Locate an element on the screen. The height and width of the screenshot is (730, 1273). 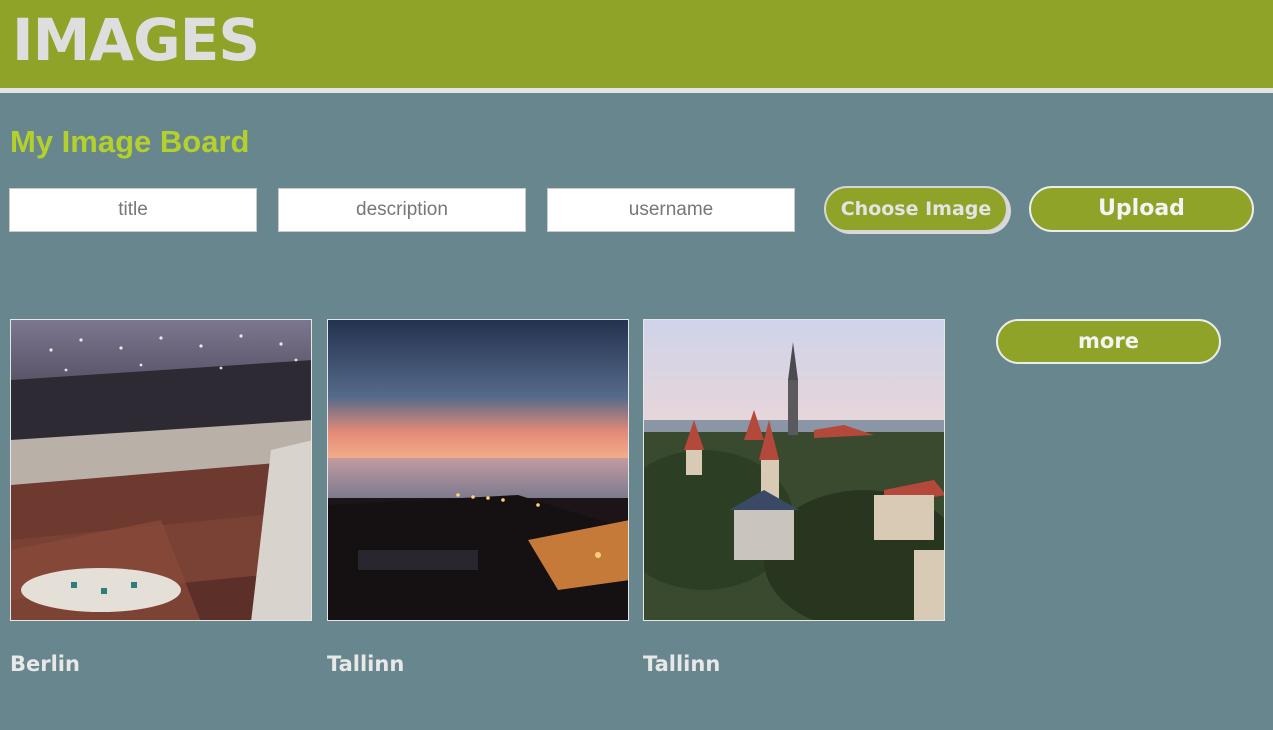
site-title: IMAGES is located at coordinates (136, 40).